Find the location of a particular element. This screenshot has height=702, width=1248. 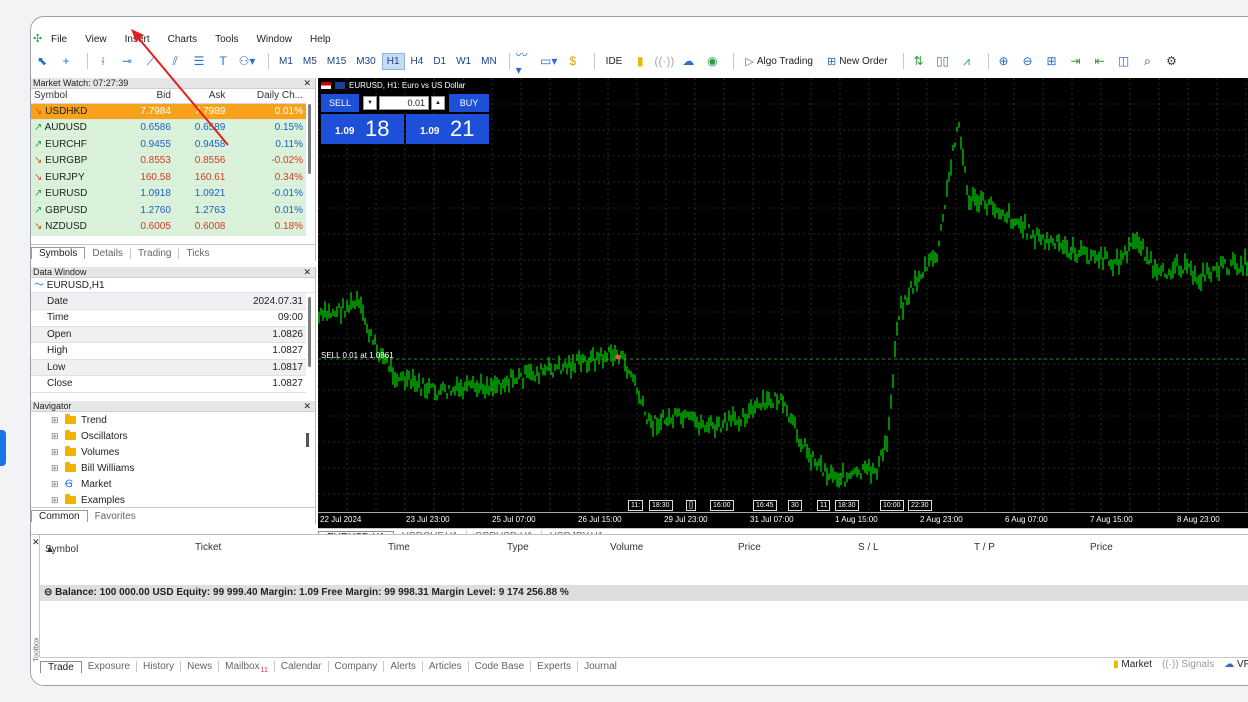

menu-help: Help is located at coordinates (320, 39).